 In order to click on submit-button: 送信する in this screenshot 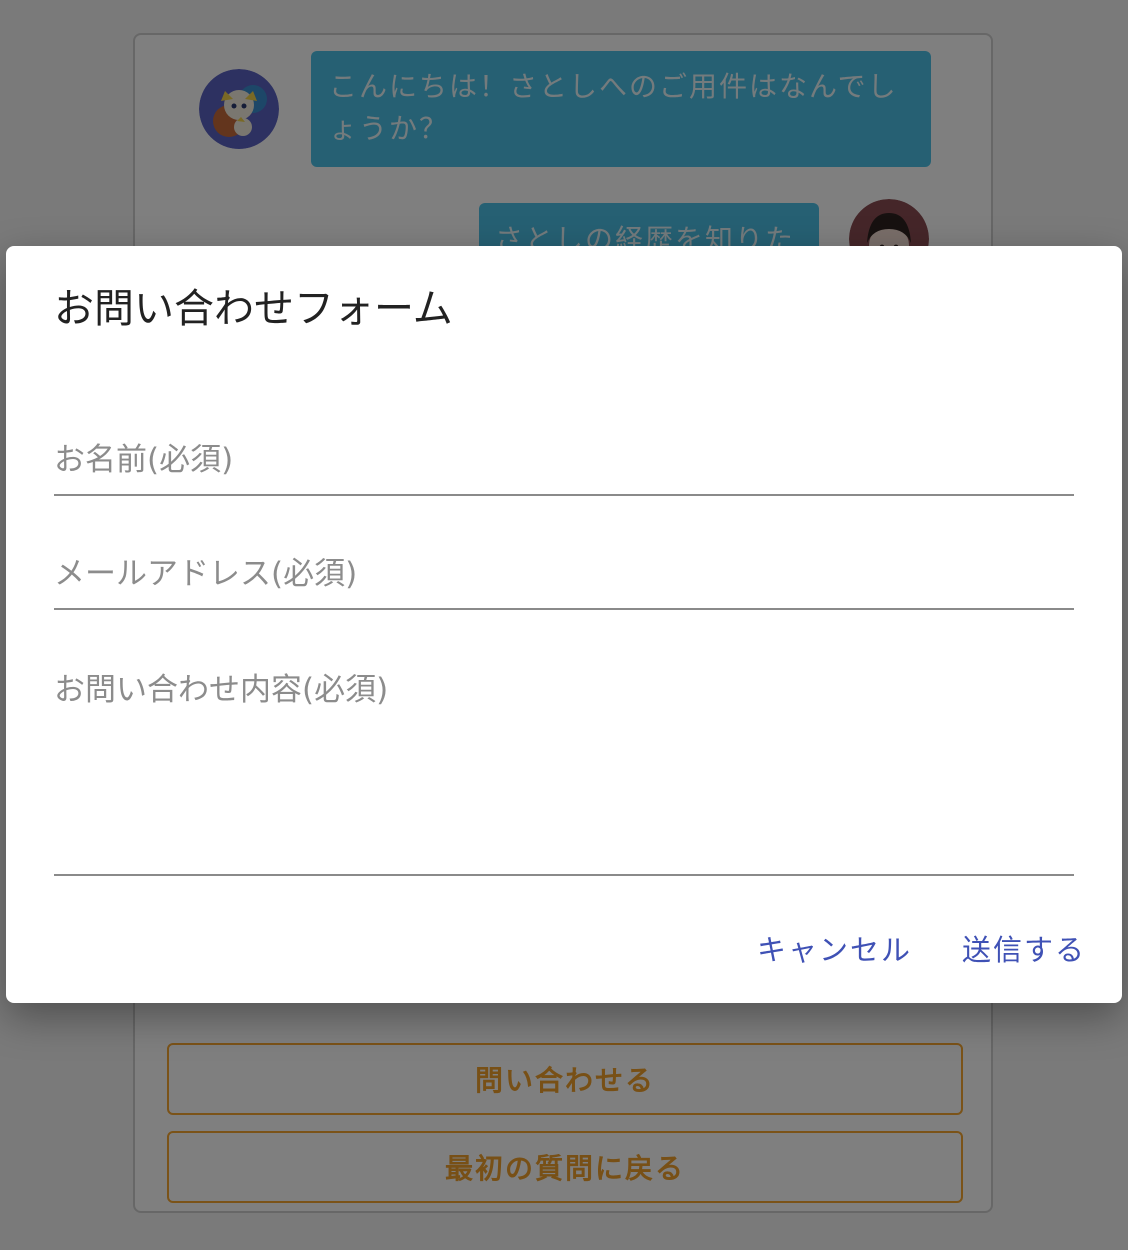, I will do `click(1024, 950)`.